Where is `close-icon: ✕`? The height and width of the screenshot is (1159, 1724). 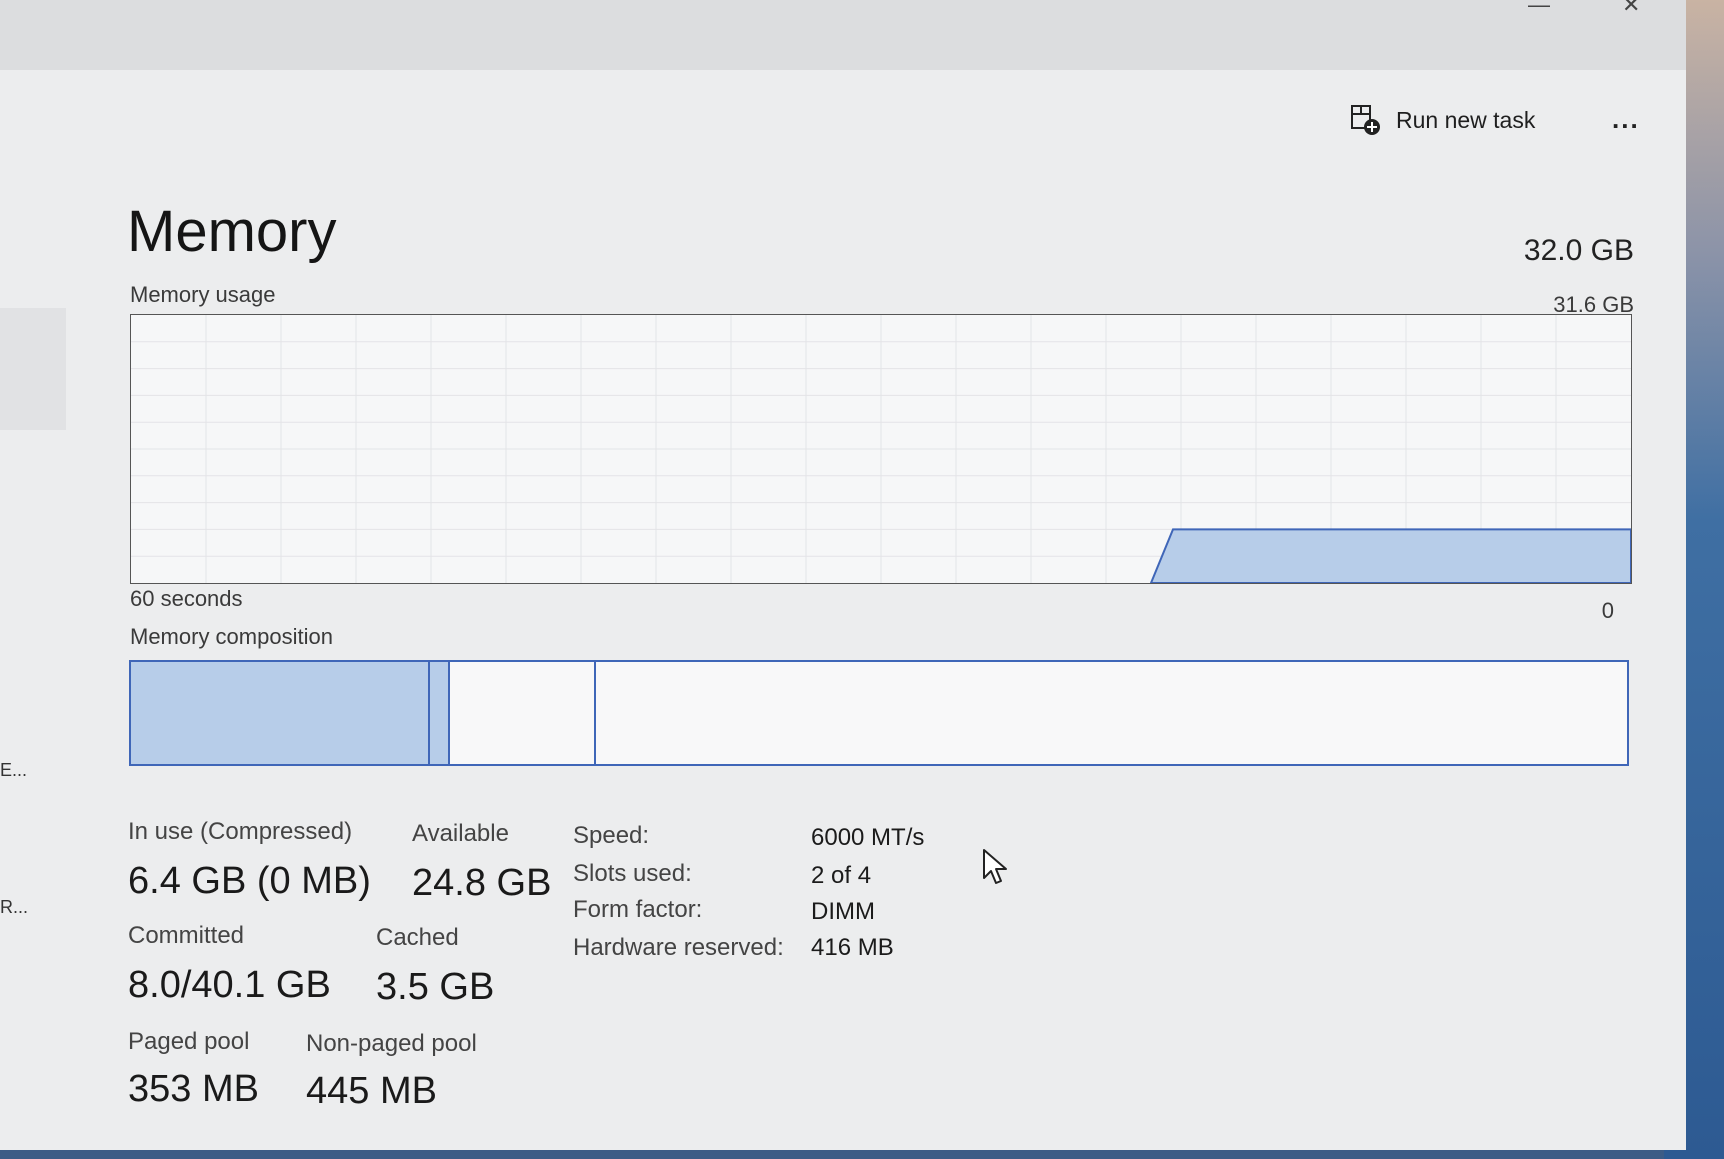 close-icon: ✕ is located at coordinates (1631, 9).